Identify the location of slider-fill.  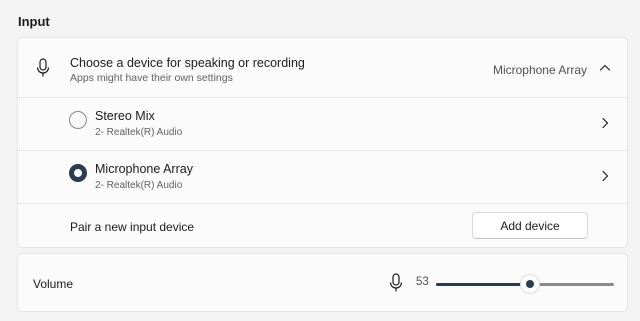
(483, 284).